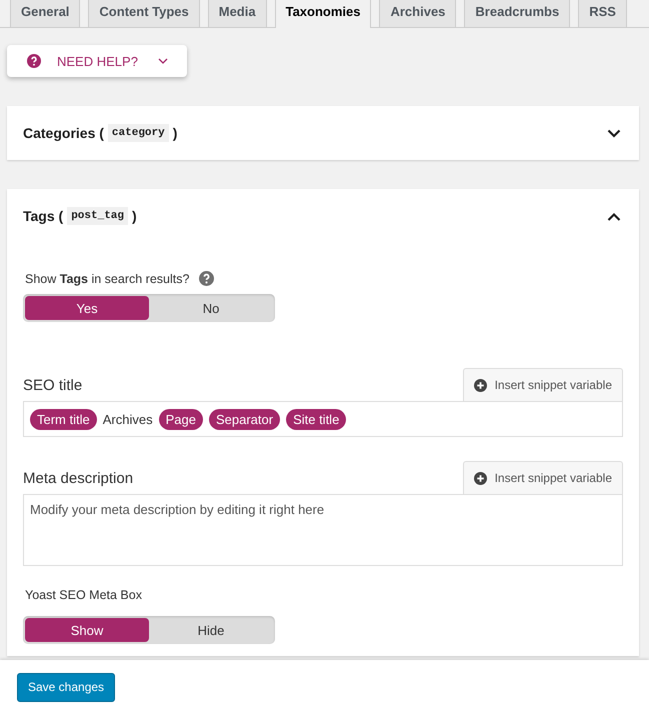 This screenshot has width=649, height=714. I want to click on snippet-variable: Separator, so click(244, 419).